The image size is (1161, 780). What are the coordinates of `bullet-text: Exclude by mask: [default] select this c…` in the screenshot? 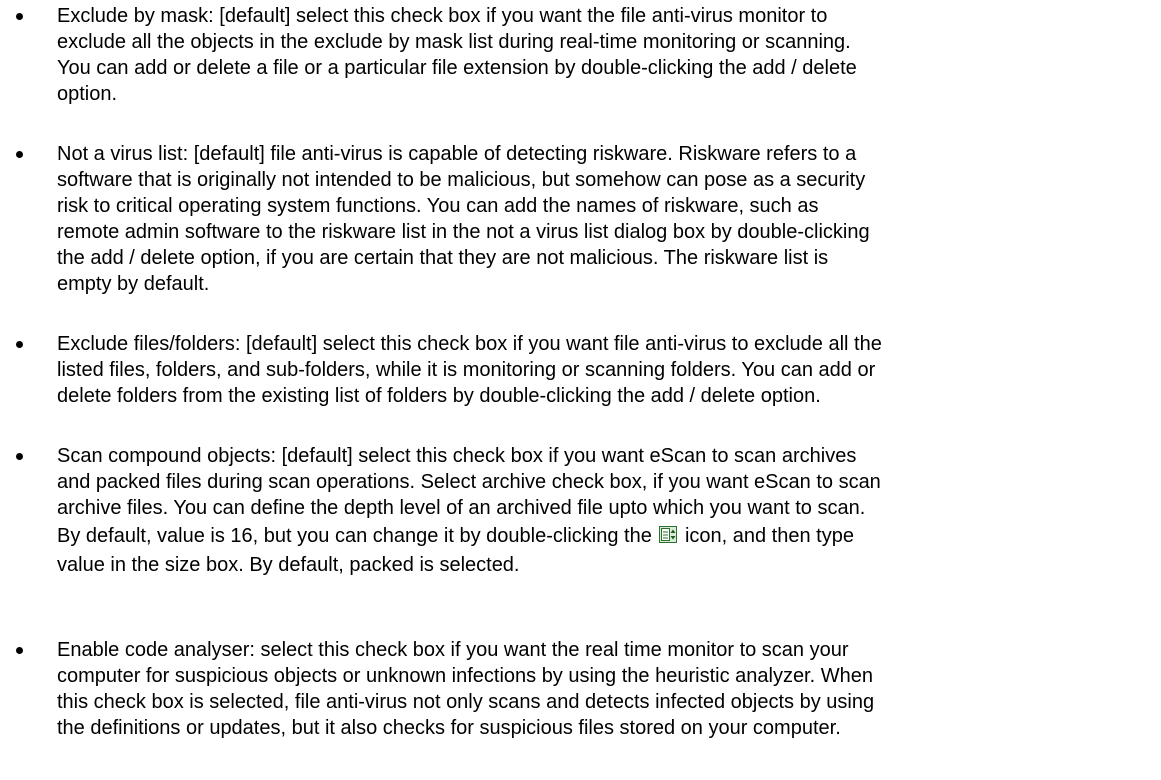 It's located at (599, 55).